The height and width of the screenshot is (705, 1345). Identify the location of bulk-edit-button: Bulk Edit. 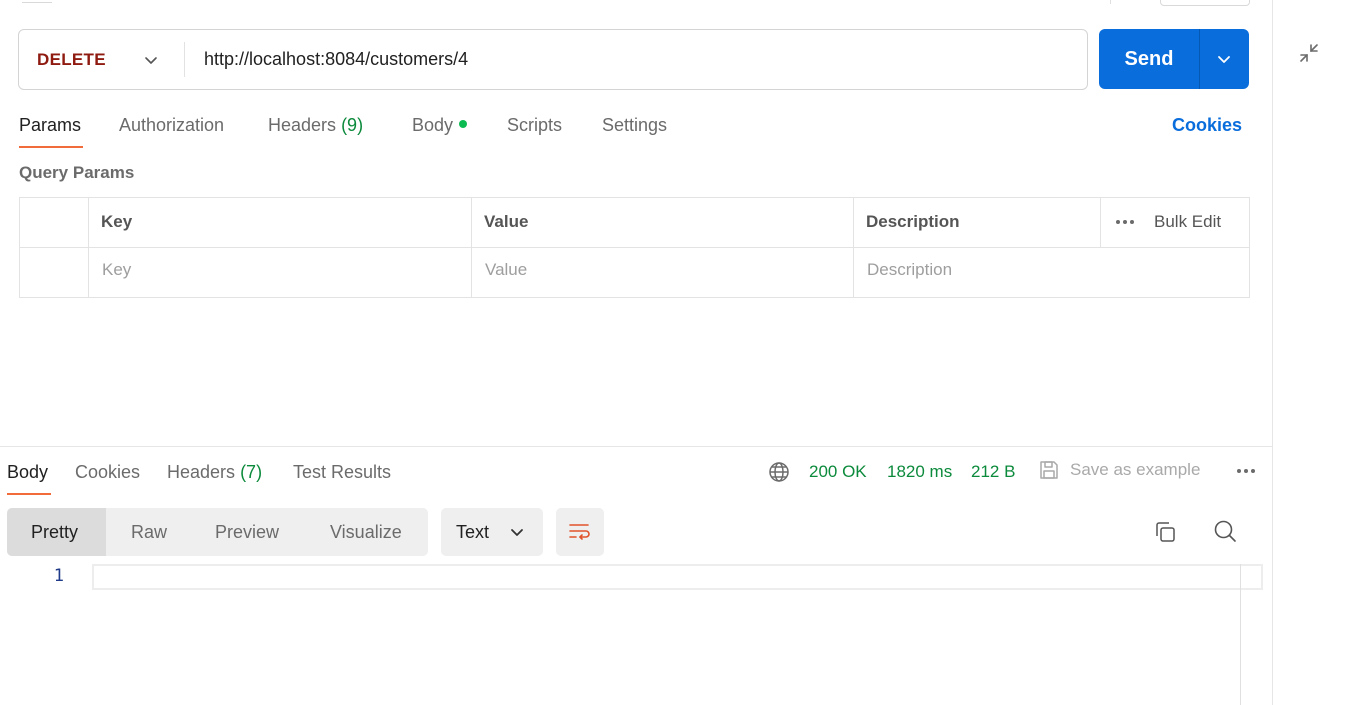
(1187, 222).